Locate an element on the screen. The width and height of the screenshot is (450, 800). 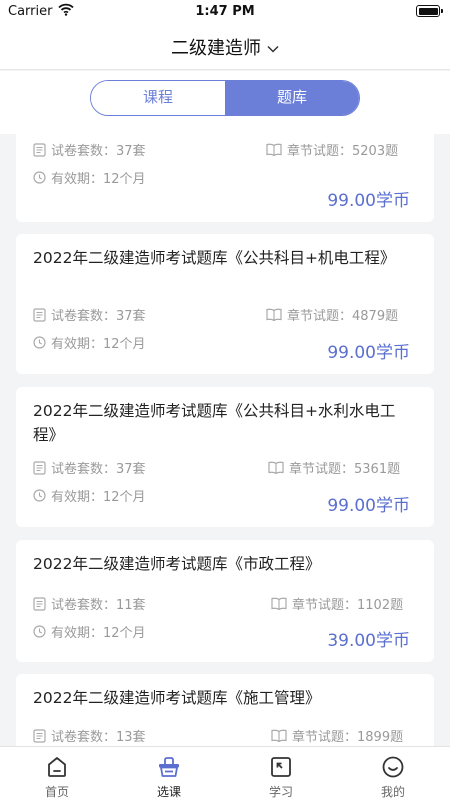
segment-control: 课程 题库 is located at coordinates (225, 98).